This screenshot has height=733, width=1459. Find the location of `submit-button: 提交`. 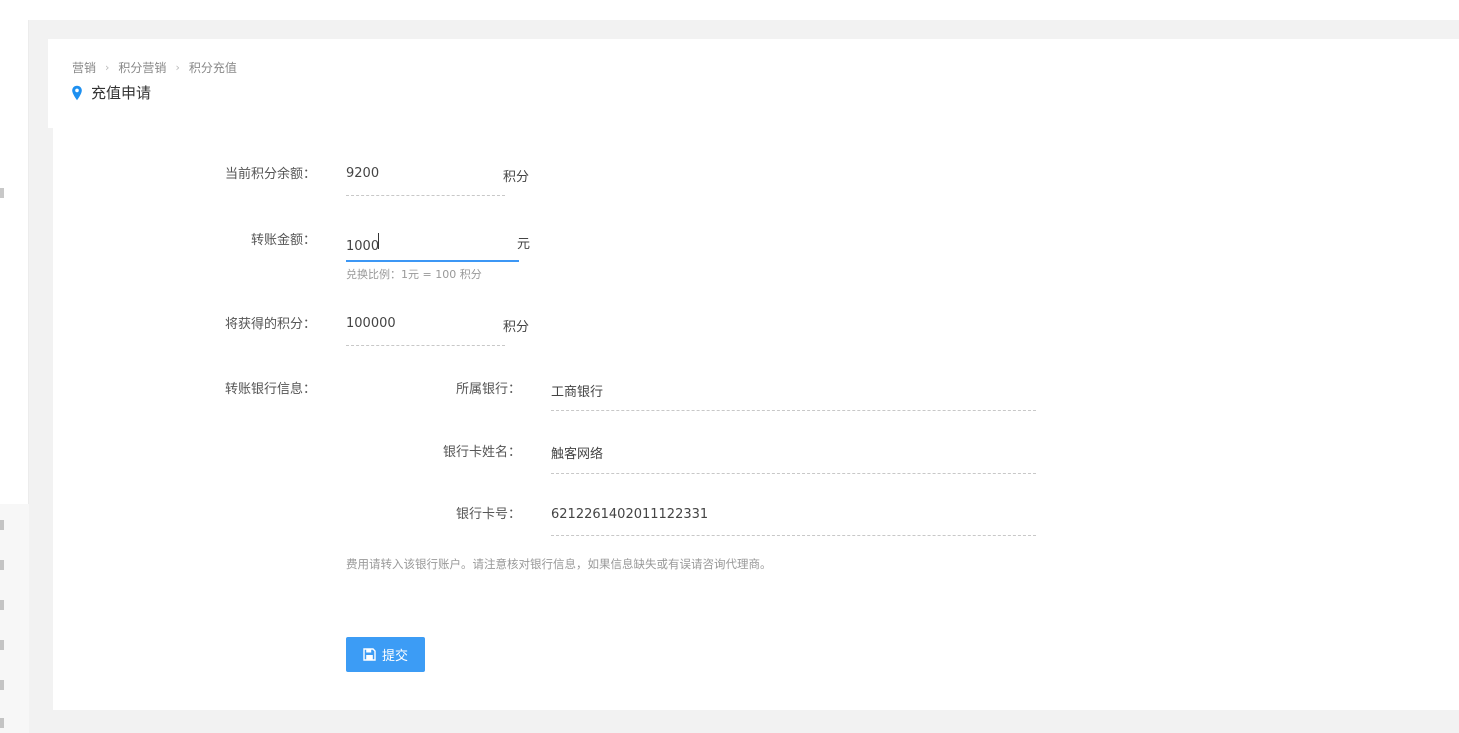

submit-button: 提交 is located at coordinates (385, 654).